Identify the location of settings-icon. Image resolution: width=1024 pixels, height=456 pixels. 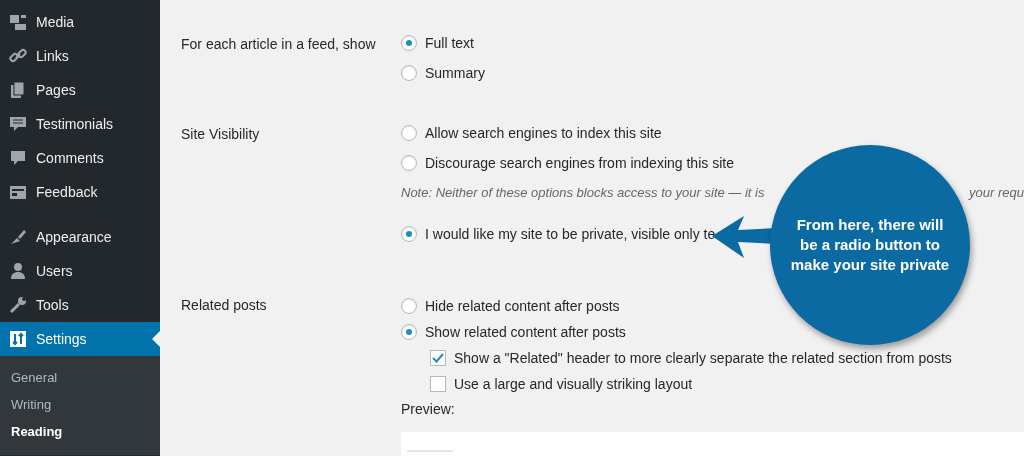
(18, 339).